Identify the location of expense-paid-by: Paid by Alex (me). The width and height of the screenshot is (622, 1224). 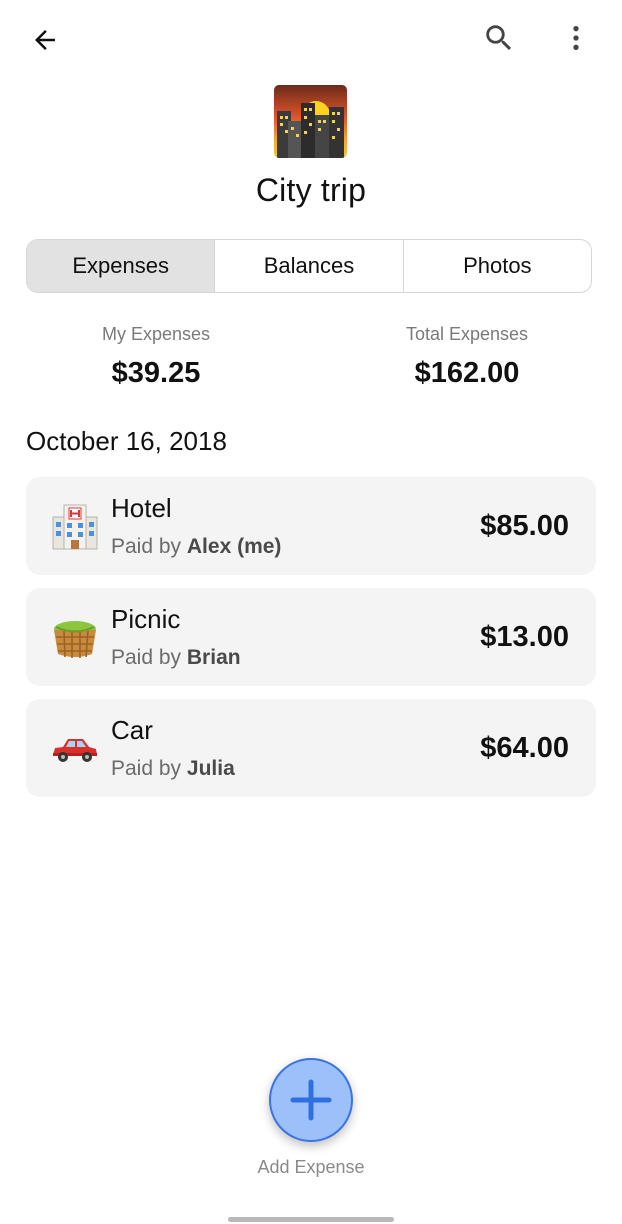
(196, 547).